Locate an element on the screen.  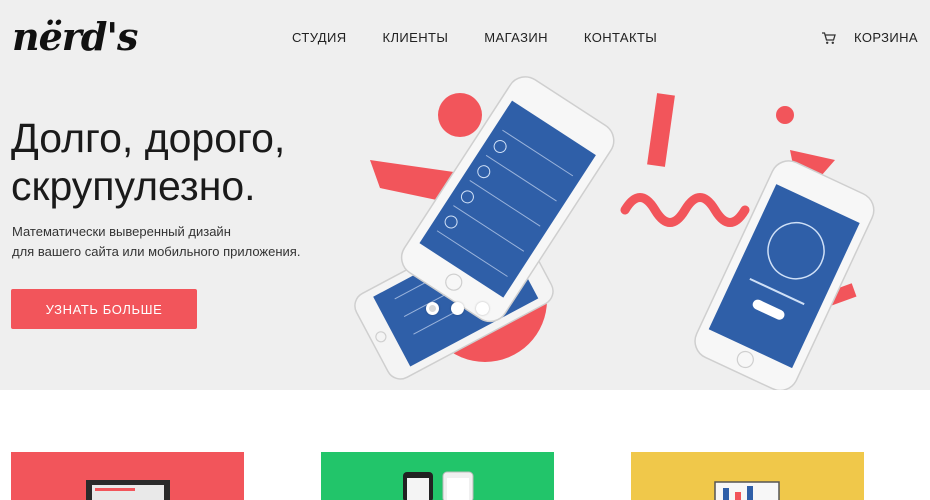
decor-bar is located at coordinates (661, 130).